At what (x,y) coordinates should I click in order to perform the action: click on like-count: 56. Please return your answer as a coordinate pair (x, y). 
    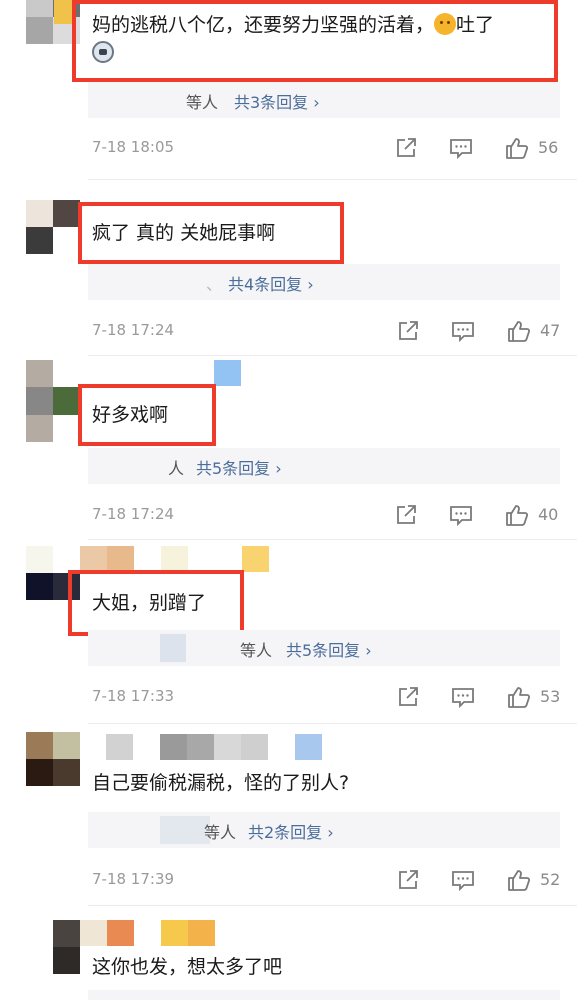
    Looking at the image, I should click on (548, 147).